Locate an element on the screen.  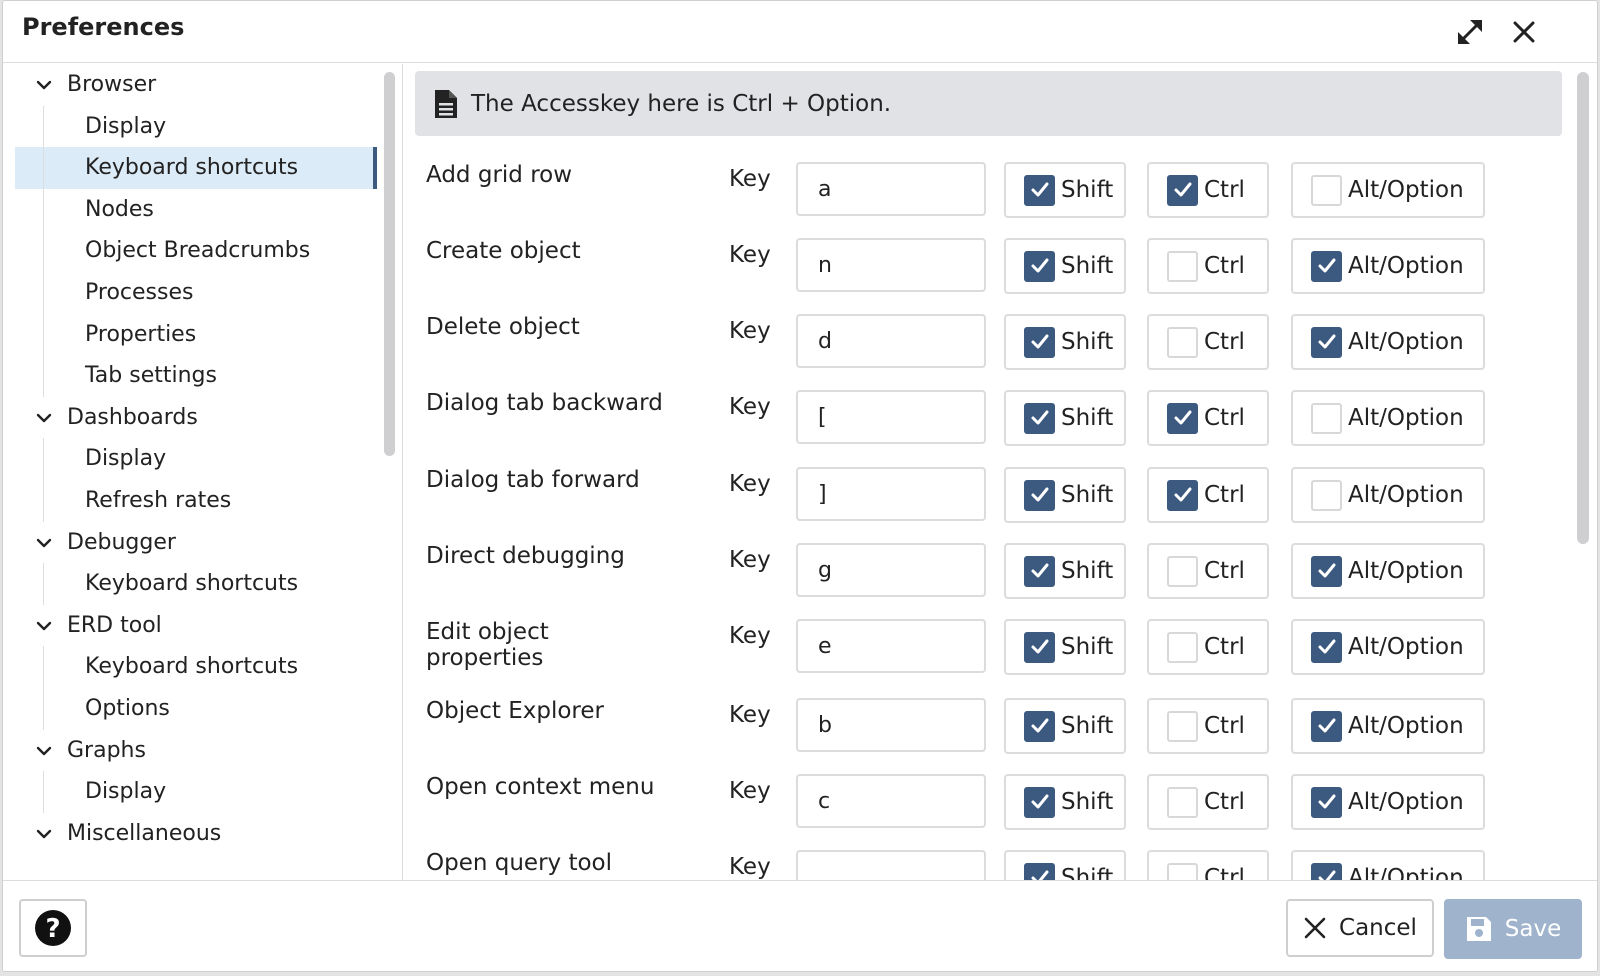
shortcut-row-create-object: Create object Key Shift Ctrl Alt/Option is located at coordinates (994, 276).